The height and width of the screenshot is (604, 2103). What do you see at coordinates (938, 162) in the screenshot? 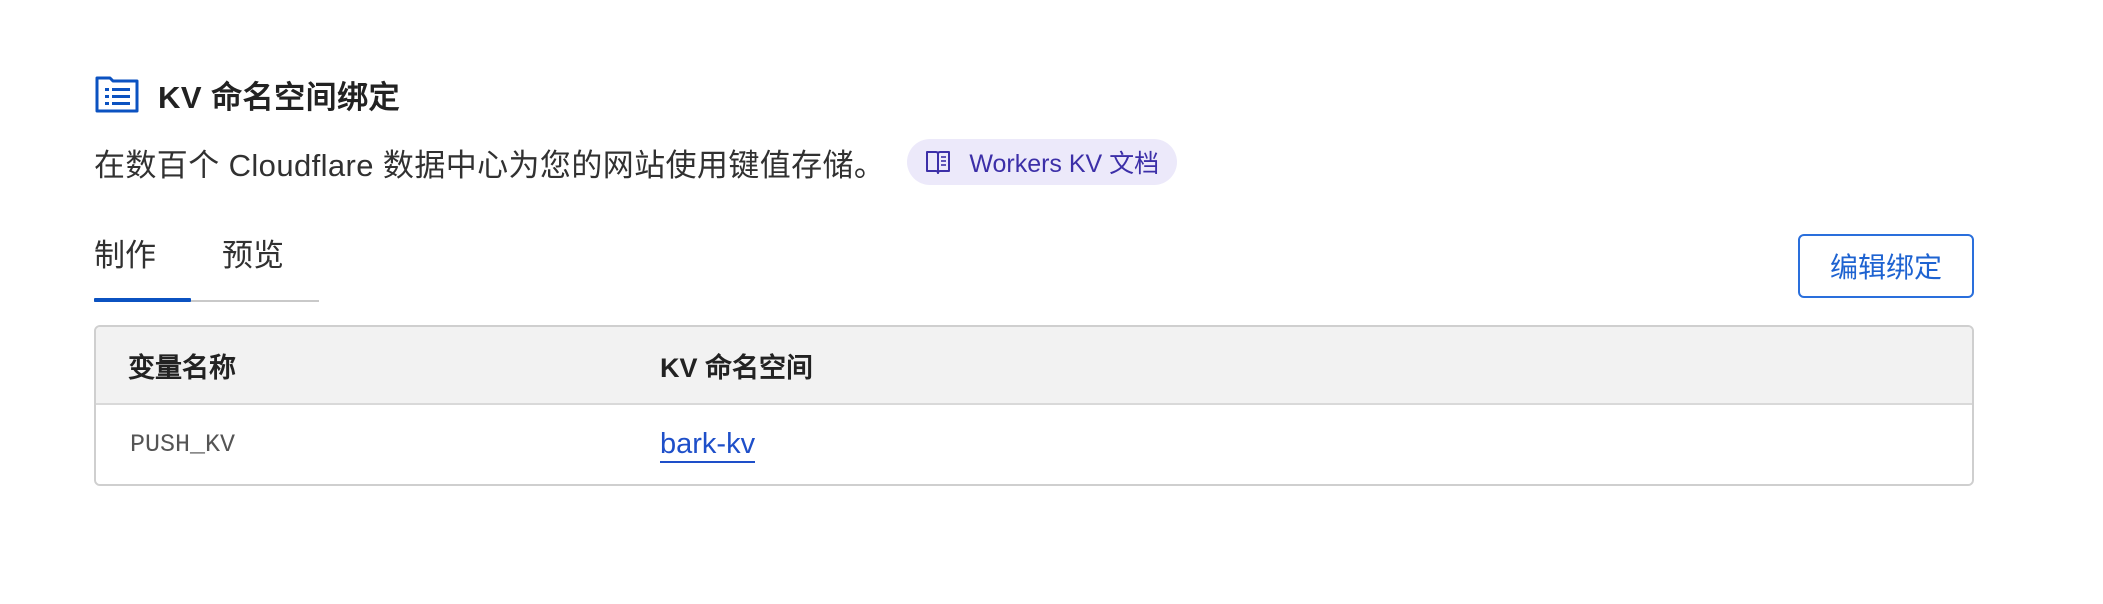
I see `book-icon` at bounding box center [938, 162].